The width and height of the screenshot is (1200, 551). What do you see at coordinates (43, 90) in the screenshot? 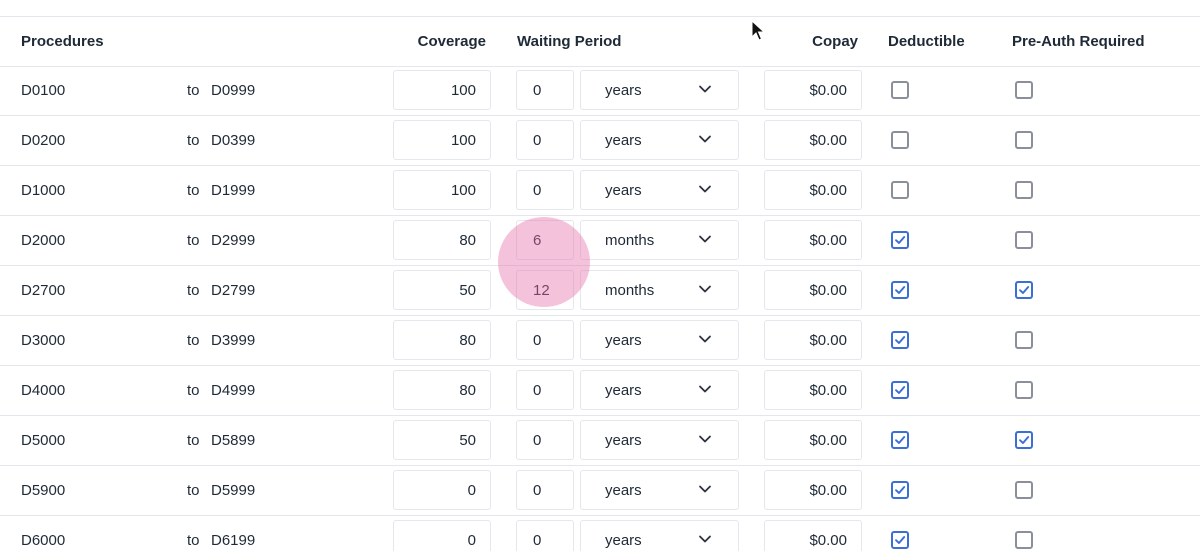
I see `procedure-code-from: D0100` at bounding box center [43, 90].